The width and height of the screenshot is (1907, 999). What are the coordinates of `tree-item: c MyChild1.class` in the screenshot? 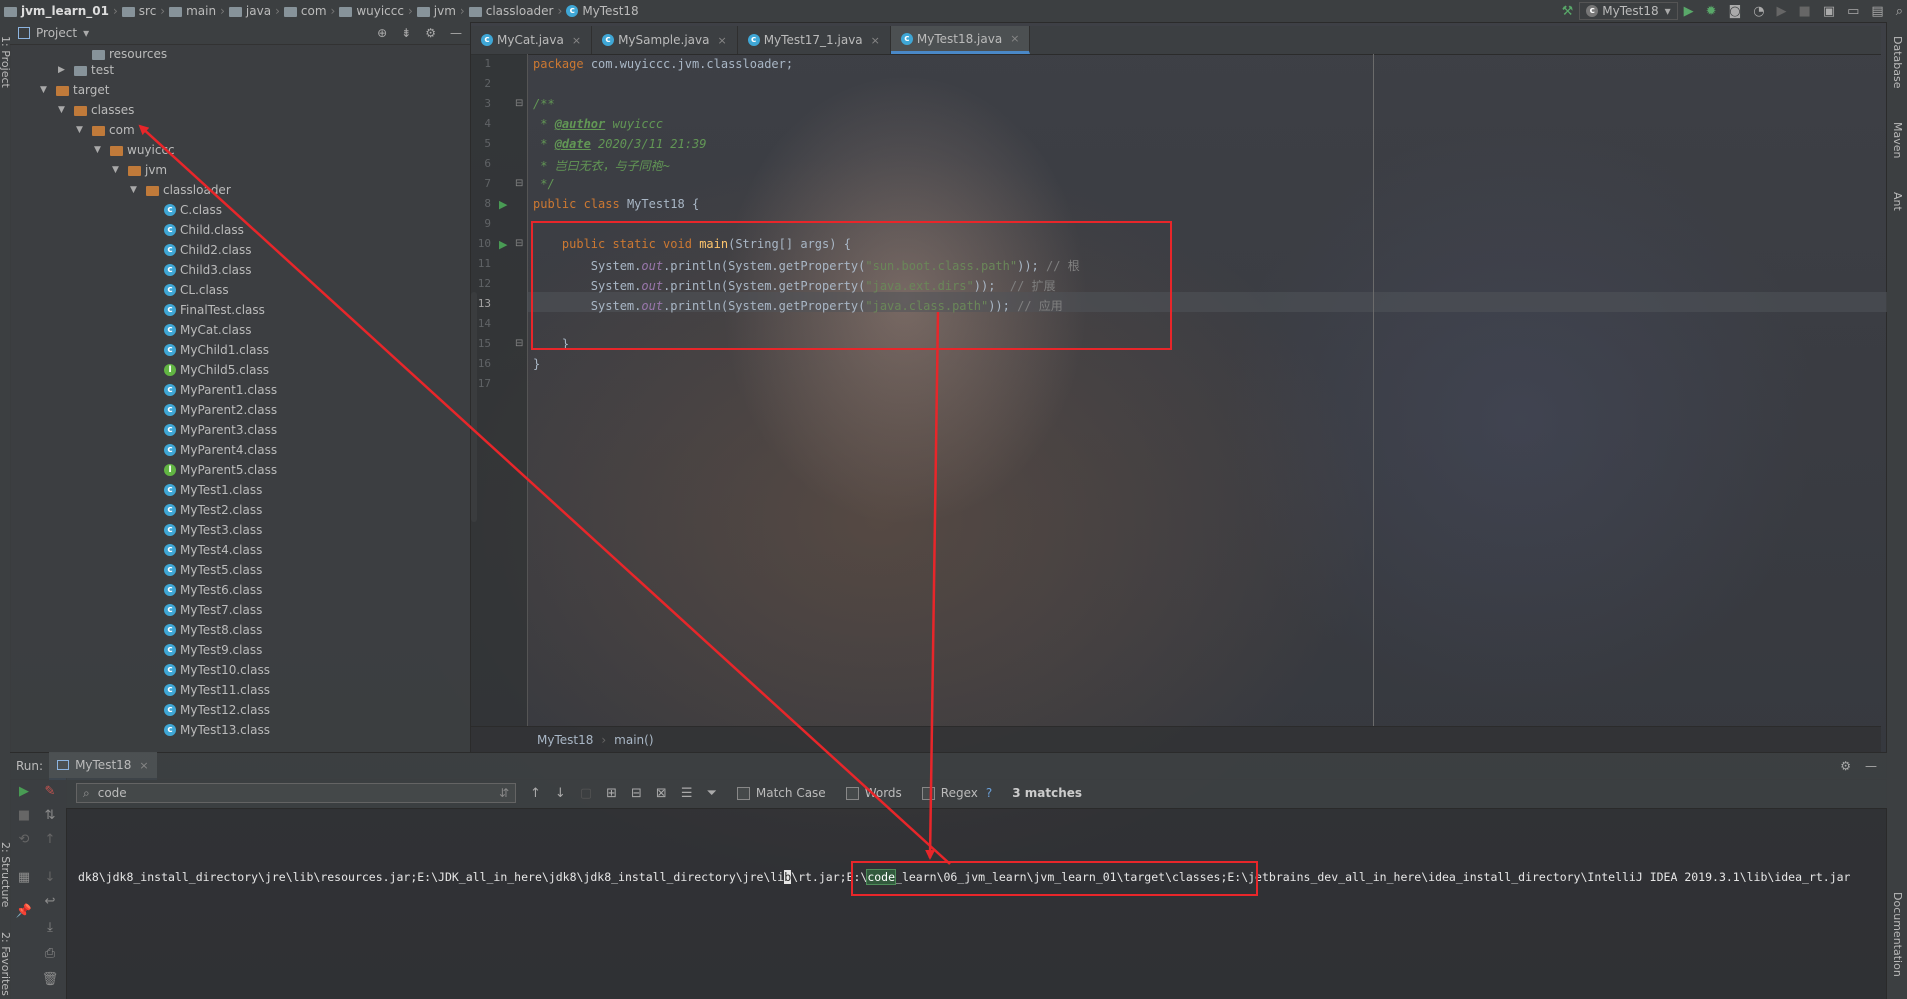 It's located at (240, 350).